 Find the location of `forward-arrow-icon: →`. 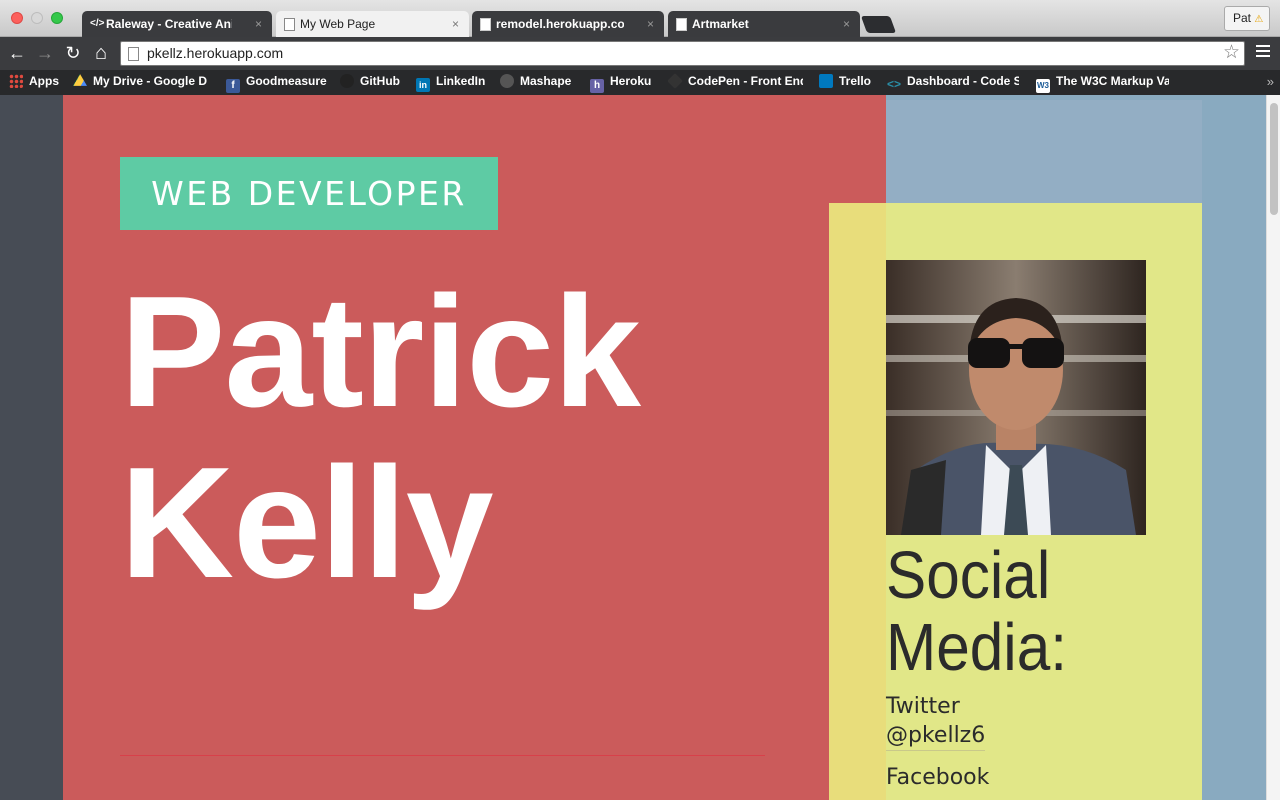

forward-arrow-icon: → is located at coordinates (45, 53).